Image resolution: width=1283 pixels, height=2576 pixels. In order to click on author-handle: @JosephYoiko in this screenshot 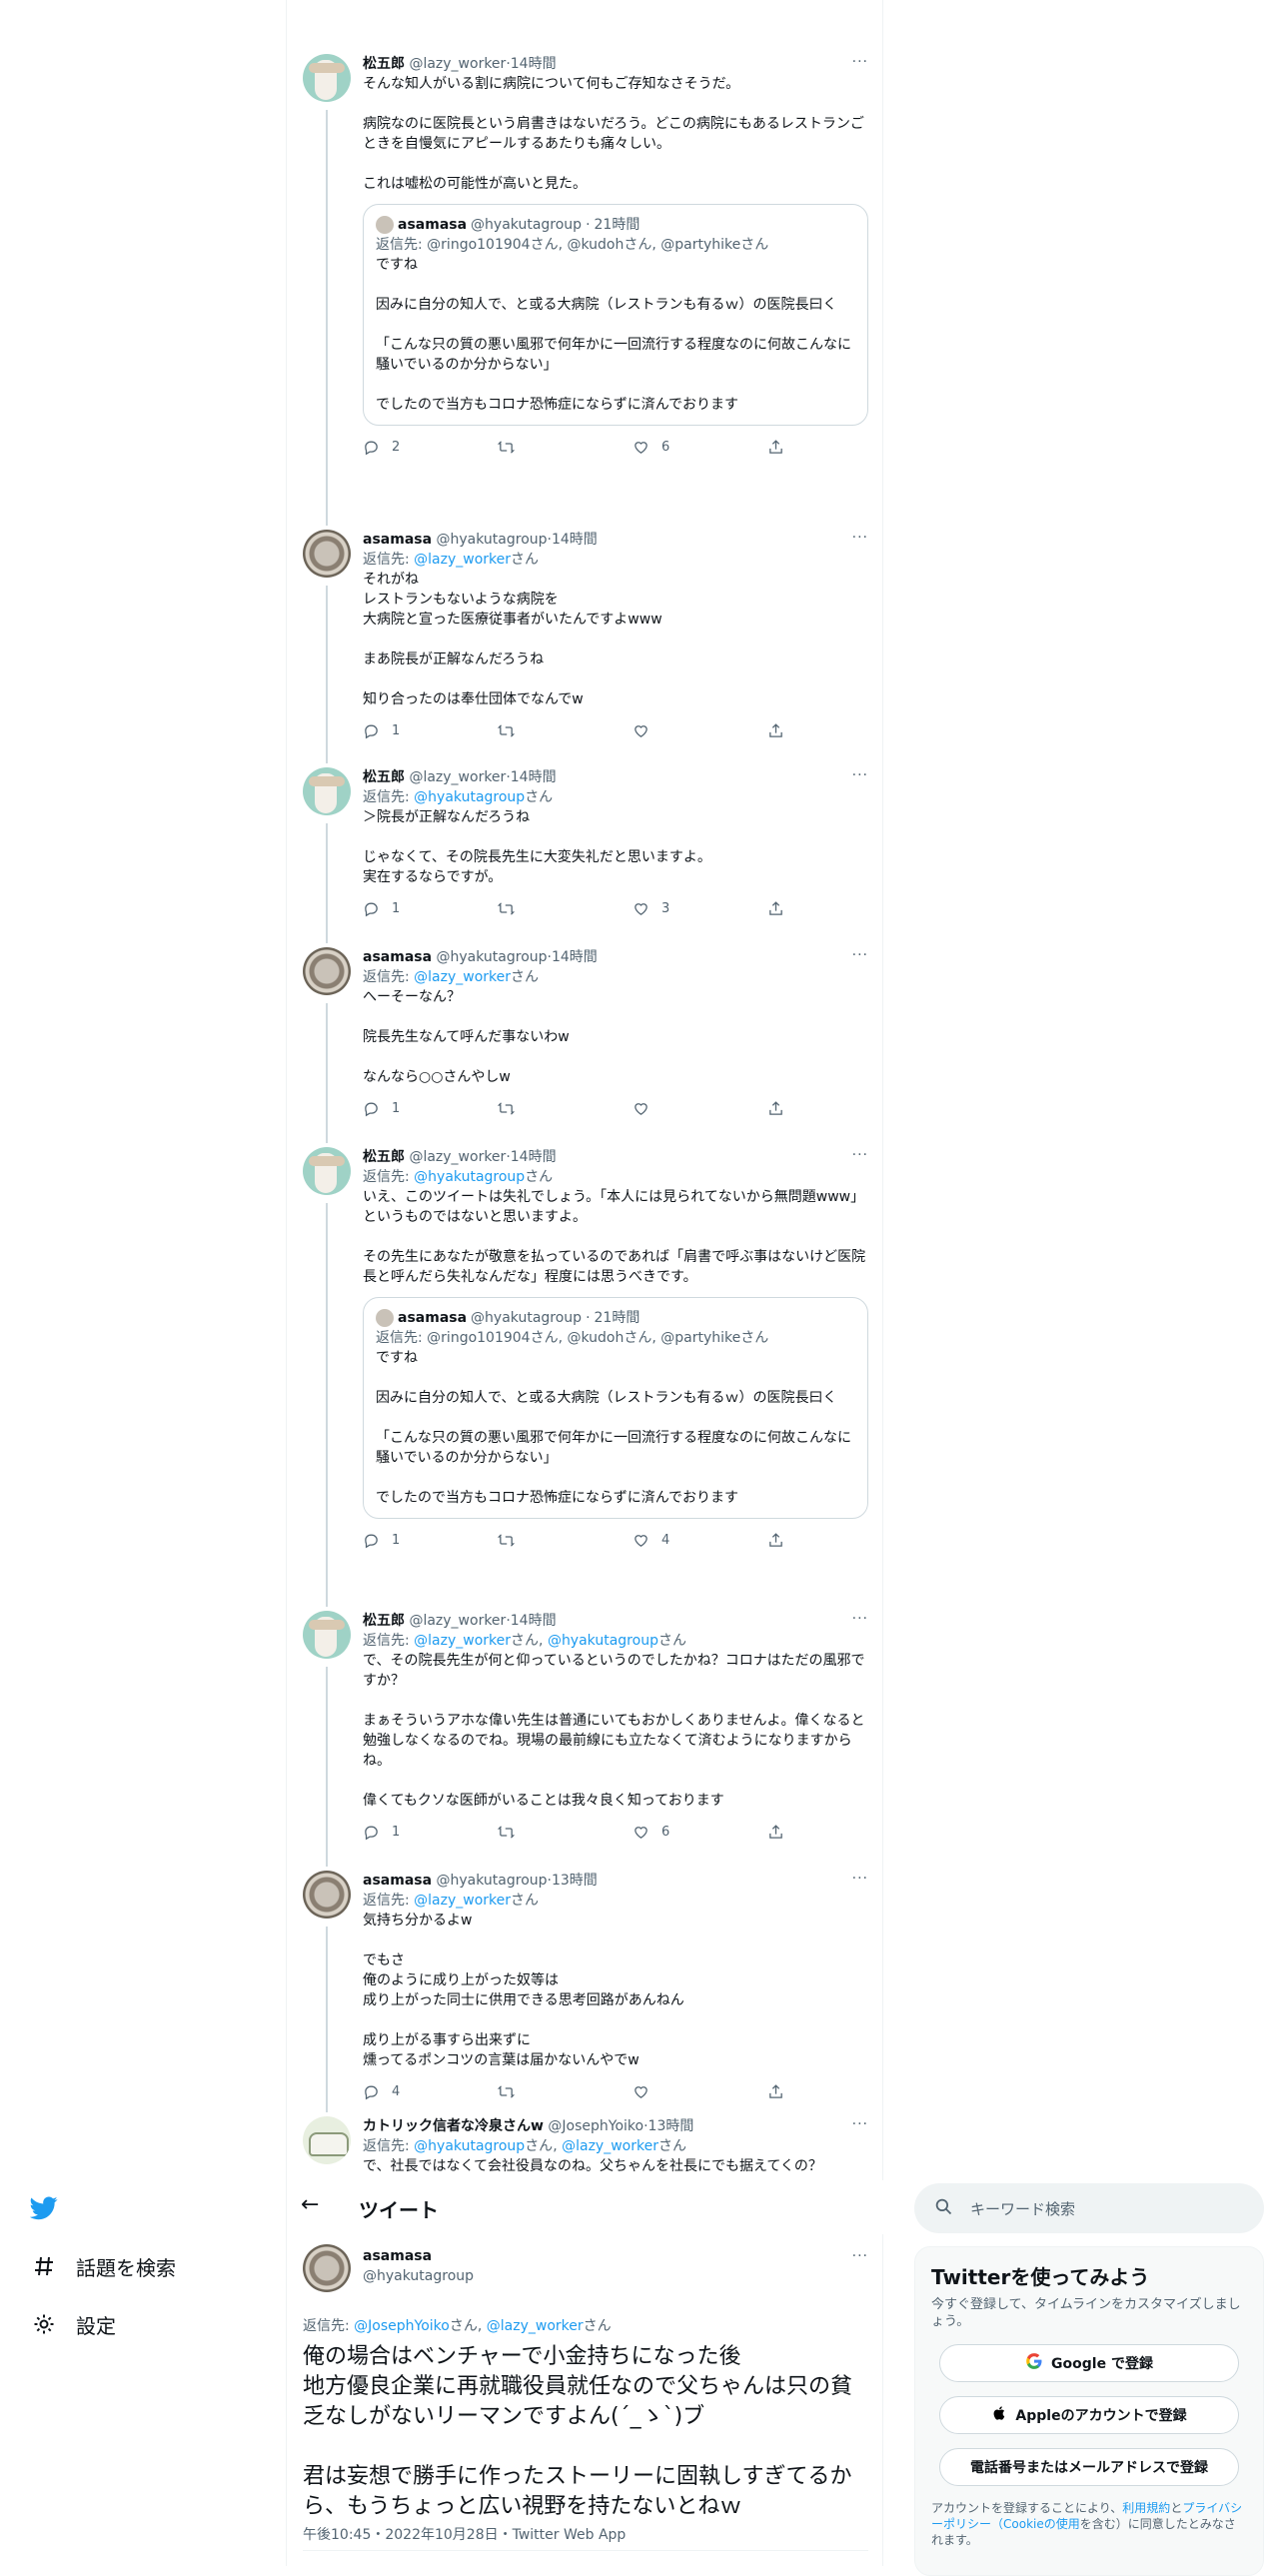, I will do `click(595, 2126)`.